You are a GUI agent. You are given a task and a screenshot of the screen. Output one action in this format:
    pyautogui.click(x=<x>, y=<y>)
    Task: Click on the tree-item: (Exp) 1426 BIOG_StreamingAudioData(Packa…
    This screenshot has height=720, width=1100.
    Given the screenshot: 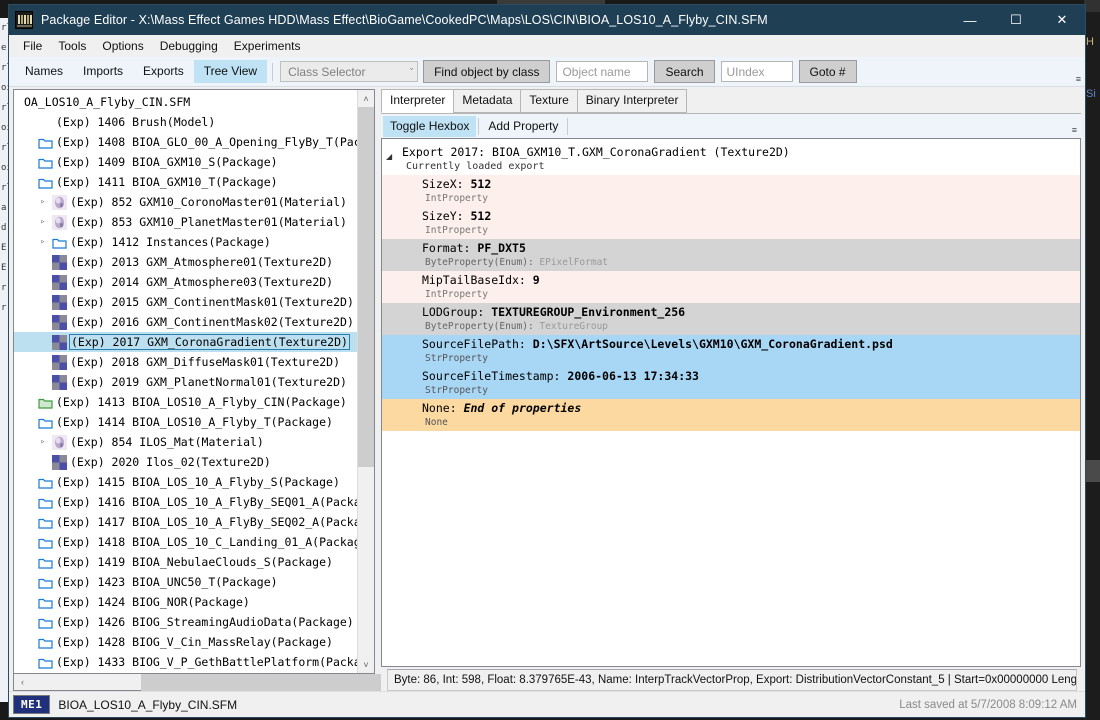 What is the action you would take?
    pyautogui.click(x=185, y=622)
    